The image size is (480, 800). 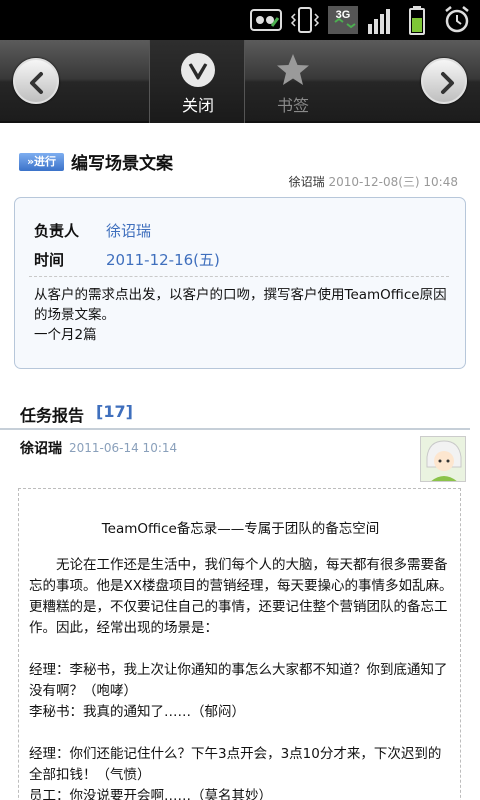 I want to click on close-circle-icon, so click(x=198, y=70).